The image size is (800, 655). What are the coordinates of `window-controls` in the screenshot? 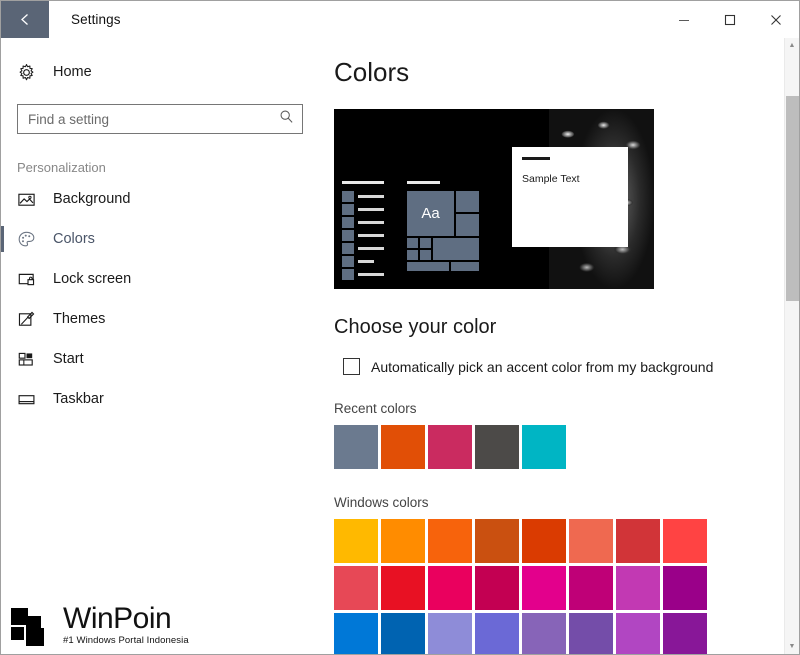 It's located at (730, 19).